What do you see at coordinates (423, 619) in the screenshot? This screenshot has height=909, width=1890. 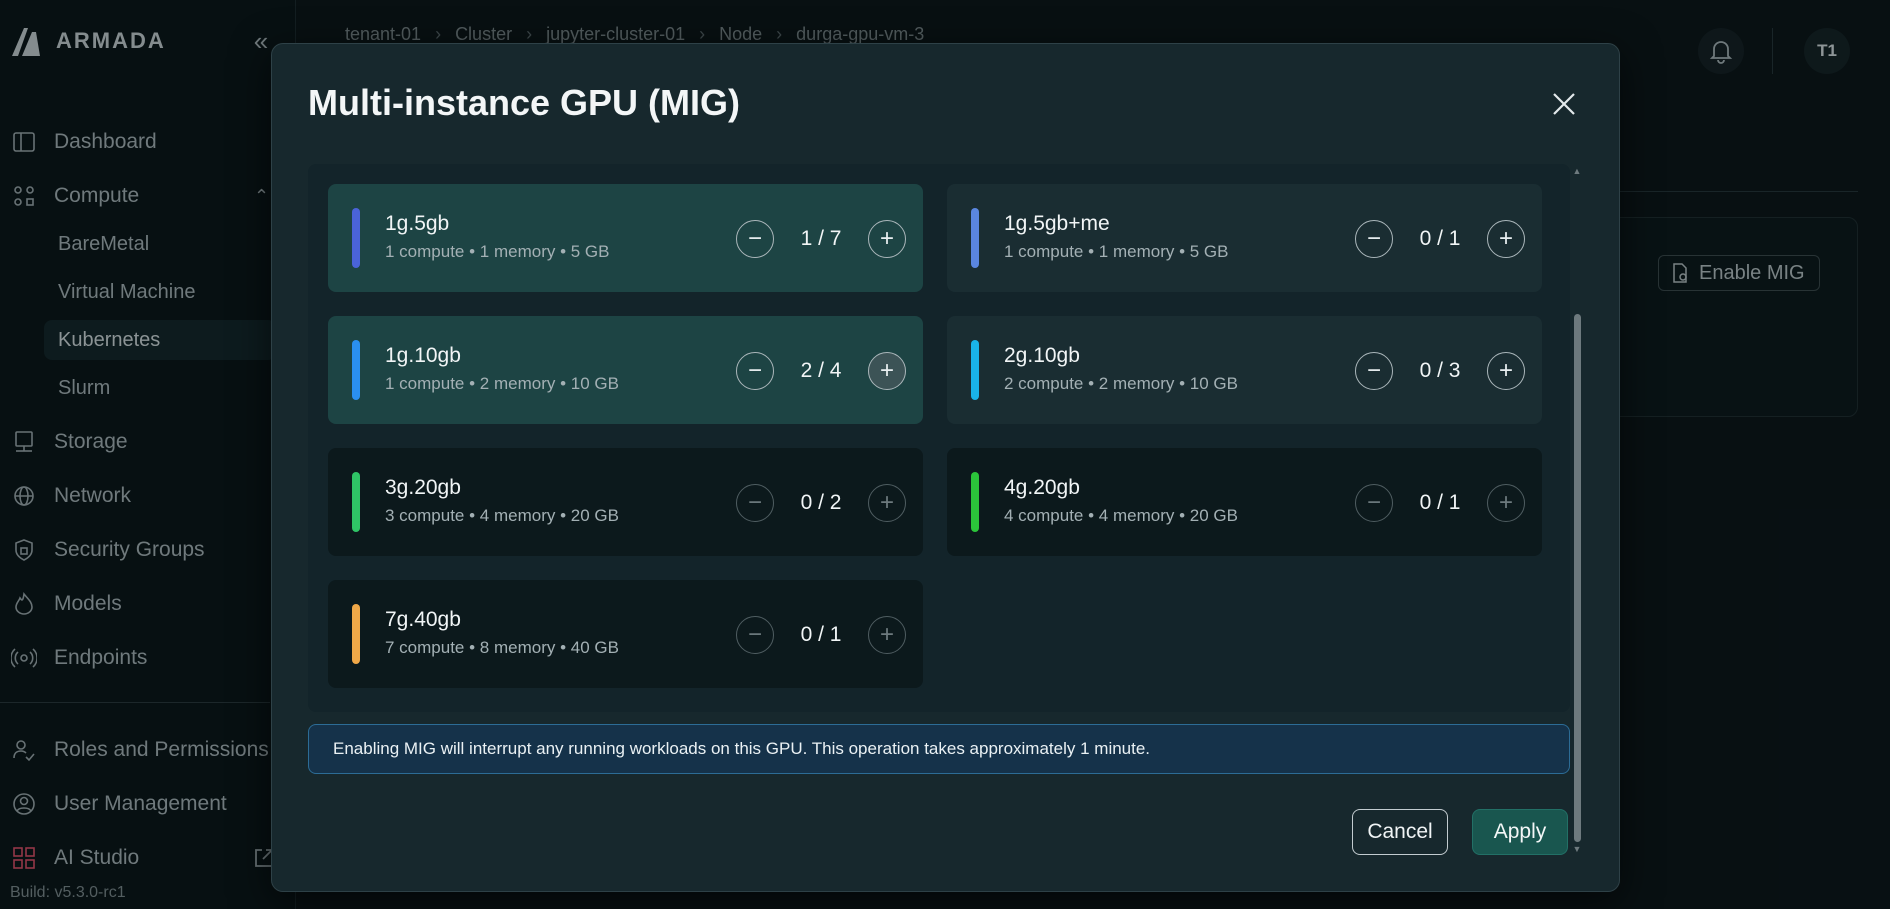 I see `profile-name: 7g.40gb` at bounding box center [423, 619].